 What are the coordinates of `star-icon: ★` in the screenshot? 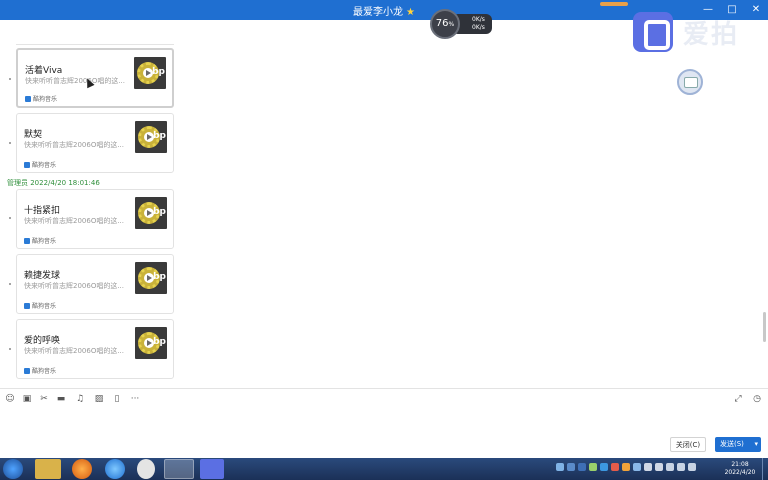 It's located at (410, 12).